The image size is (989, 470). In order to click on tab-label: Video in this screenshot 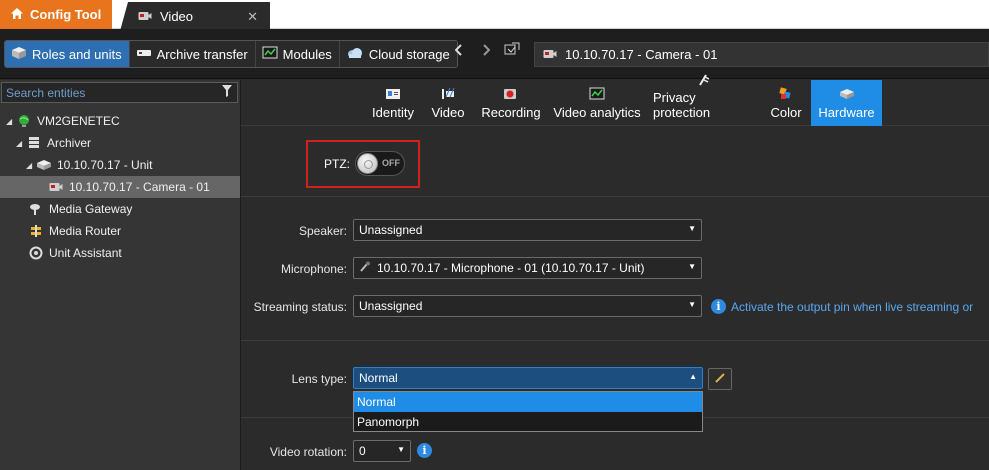, I will do `click(448, 112)`.